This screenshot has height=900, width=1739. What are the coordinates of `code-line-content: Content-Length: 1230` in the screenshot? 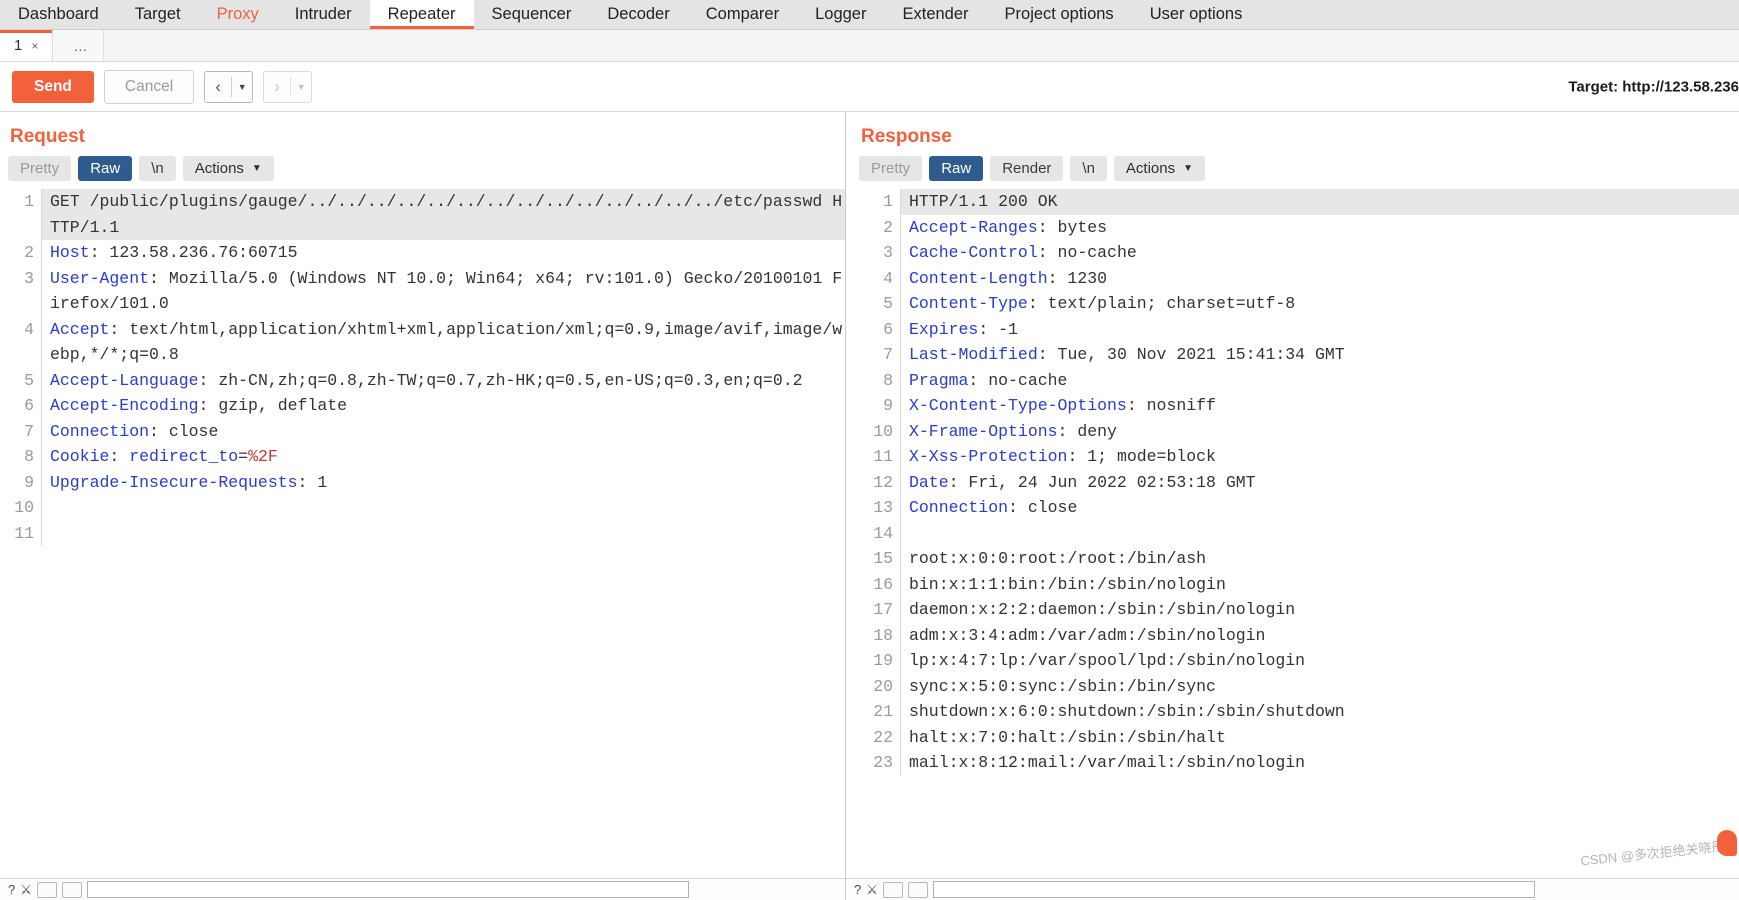 It's located at (1319, 278).